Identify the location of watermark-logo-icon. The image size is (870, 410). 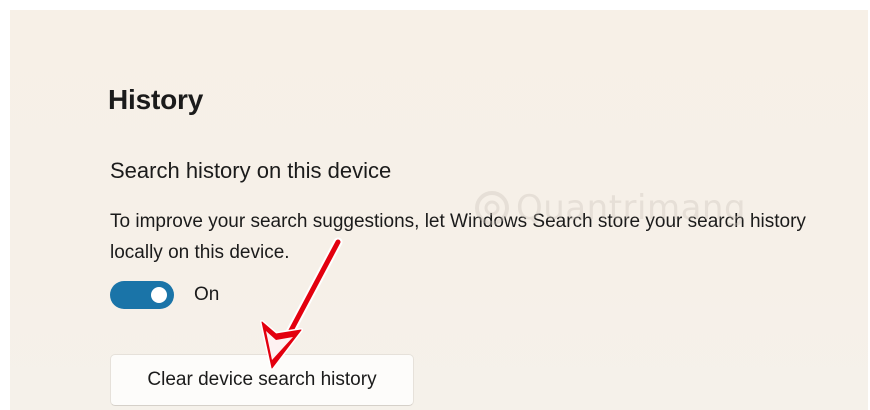
(492, 208).